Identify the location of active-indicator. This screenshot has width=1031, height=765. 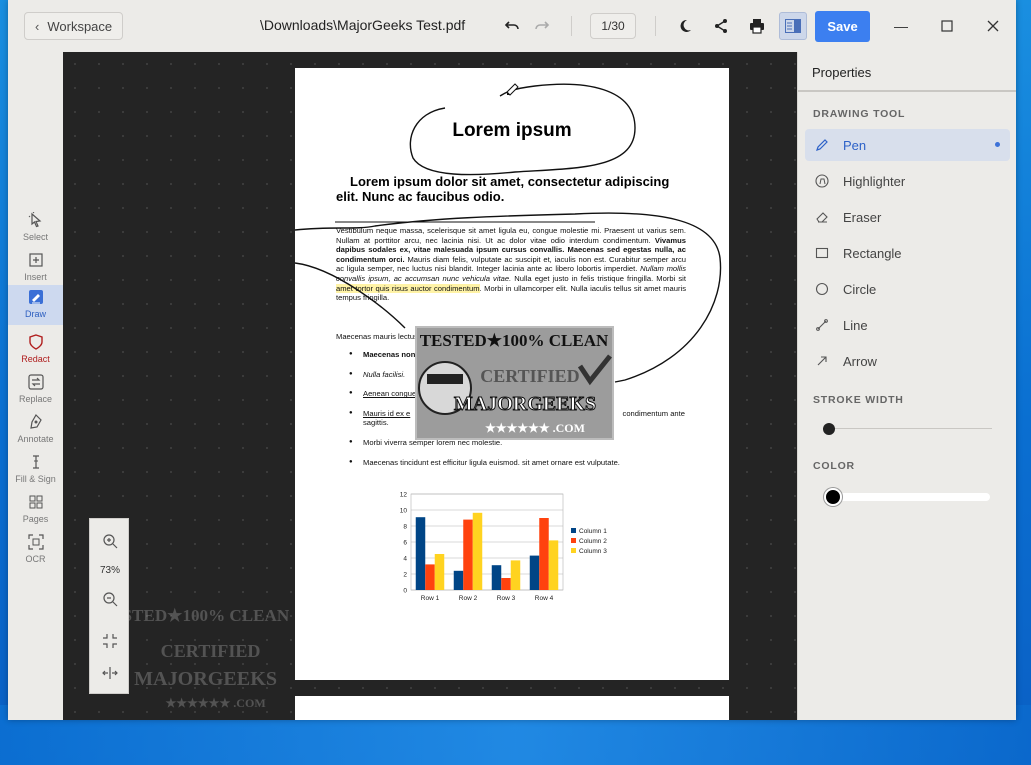
(997, 144).